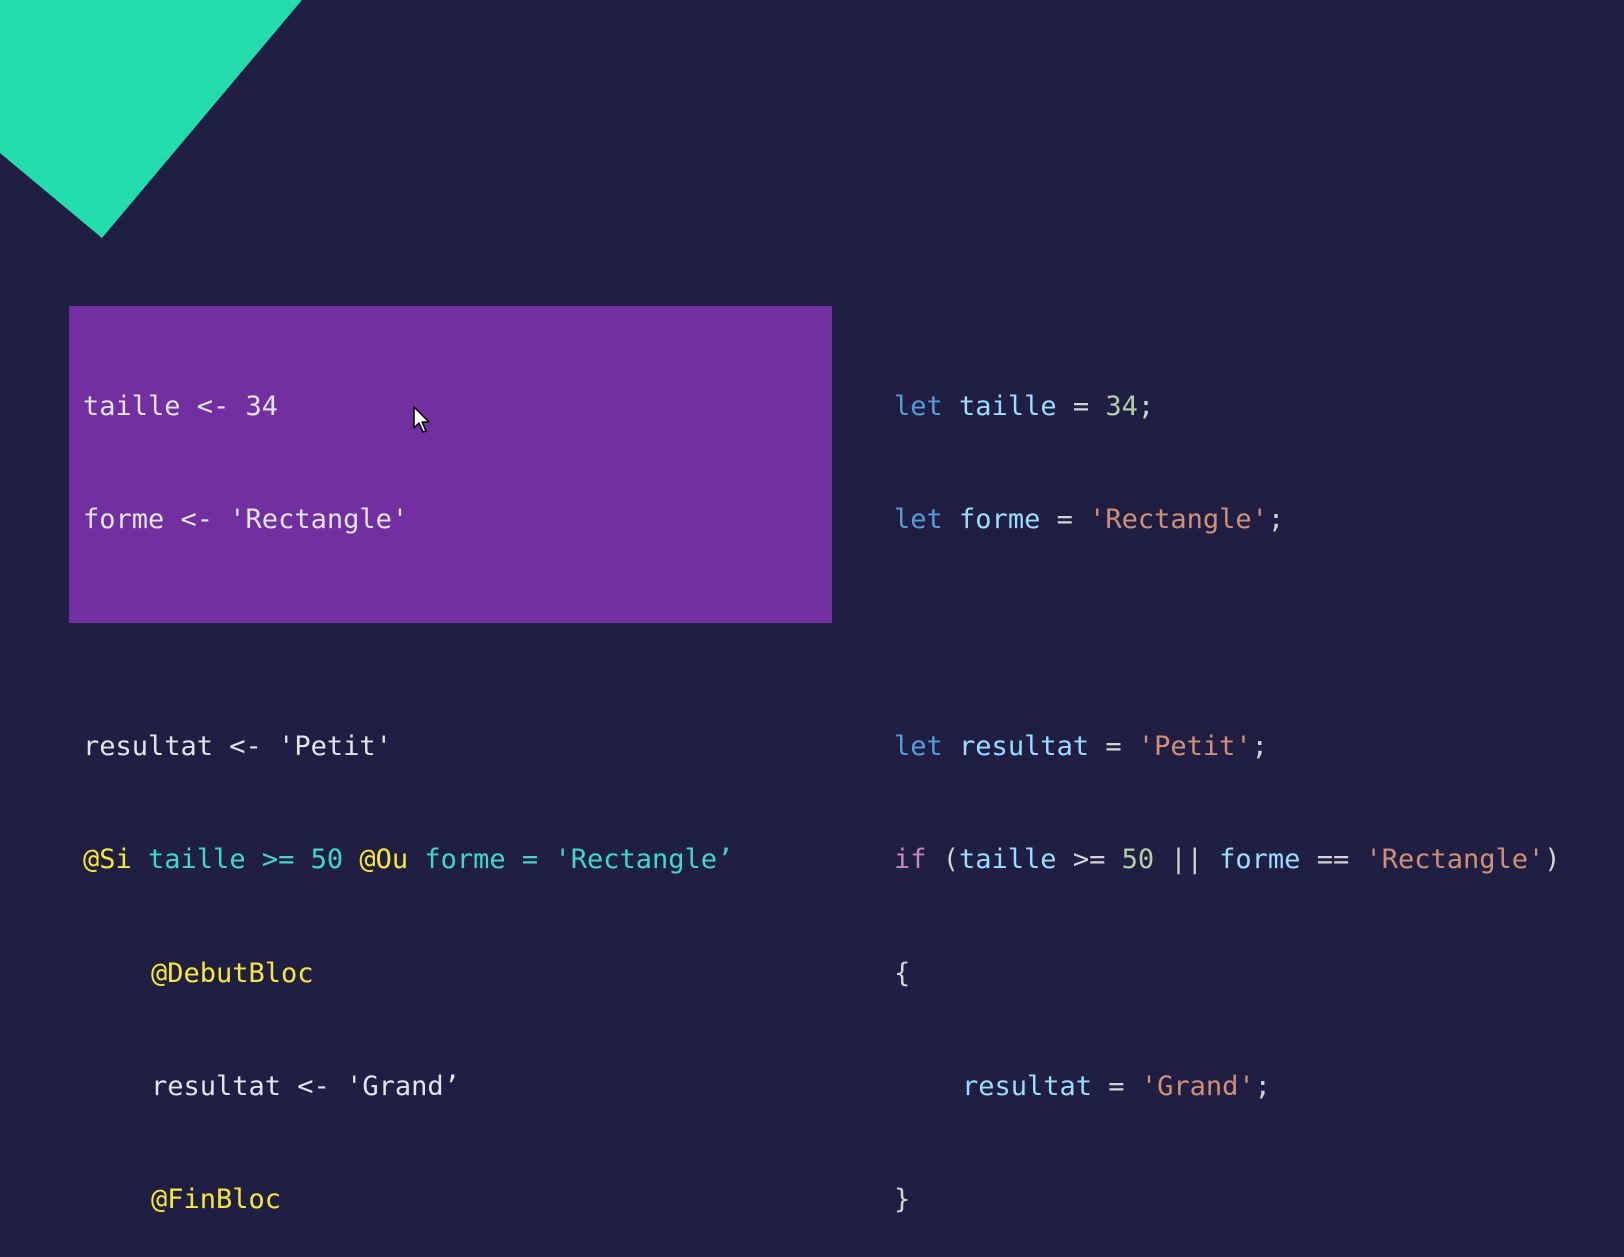 This screenshot has height=1257, width=1624. I want to click on js-line-7: resultat = 'Grand';, so click(1227, 1087).